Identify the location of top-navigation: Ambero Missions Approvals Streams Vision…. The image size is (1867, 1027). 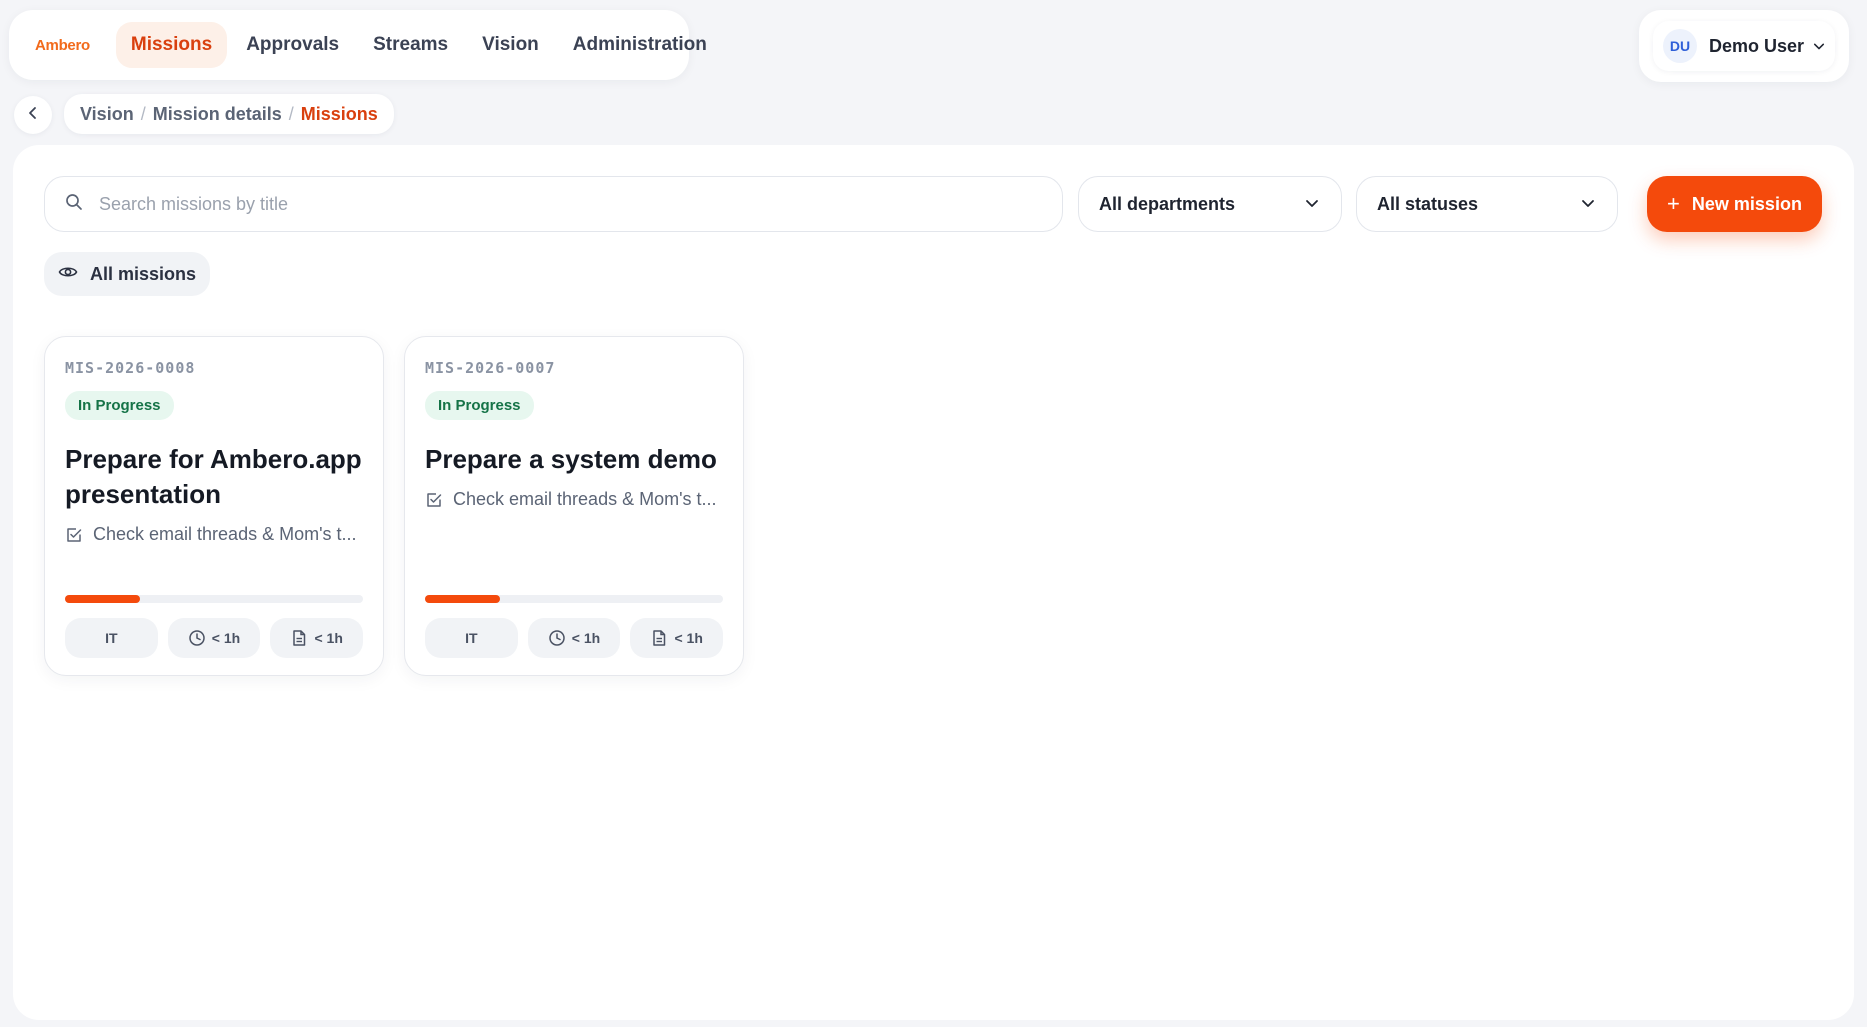
(358, 45).